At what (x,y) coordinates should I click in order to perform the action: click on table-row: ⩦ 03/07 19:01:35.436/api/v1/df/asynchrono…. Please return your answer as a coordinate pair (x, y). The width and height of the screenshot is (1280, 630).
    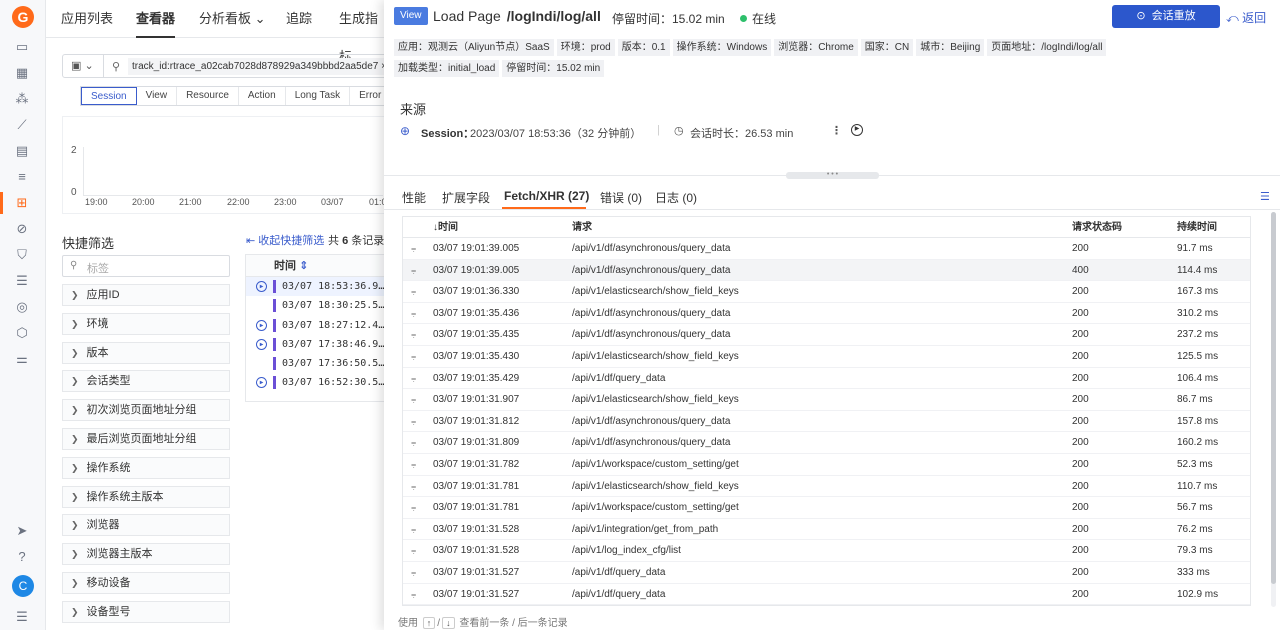
    Looking at the image, I should click on (826, 314).